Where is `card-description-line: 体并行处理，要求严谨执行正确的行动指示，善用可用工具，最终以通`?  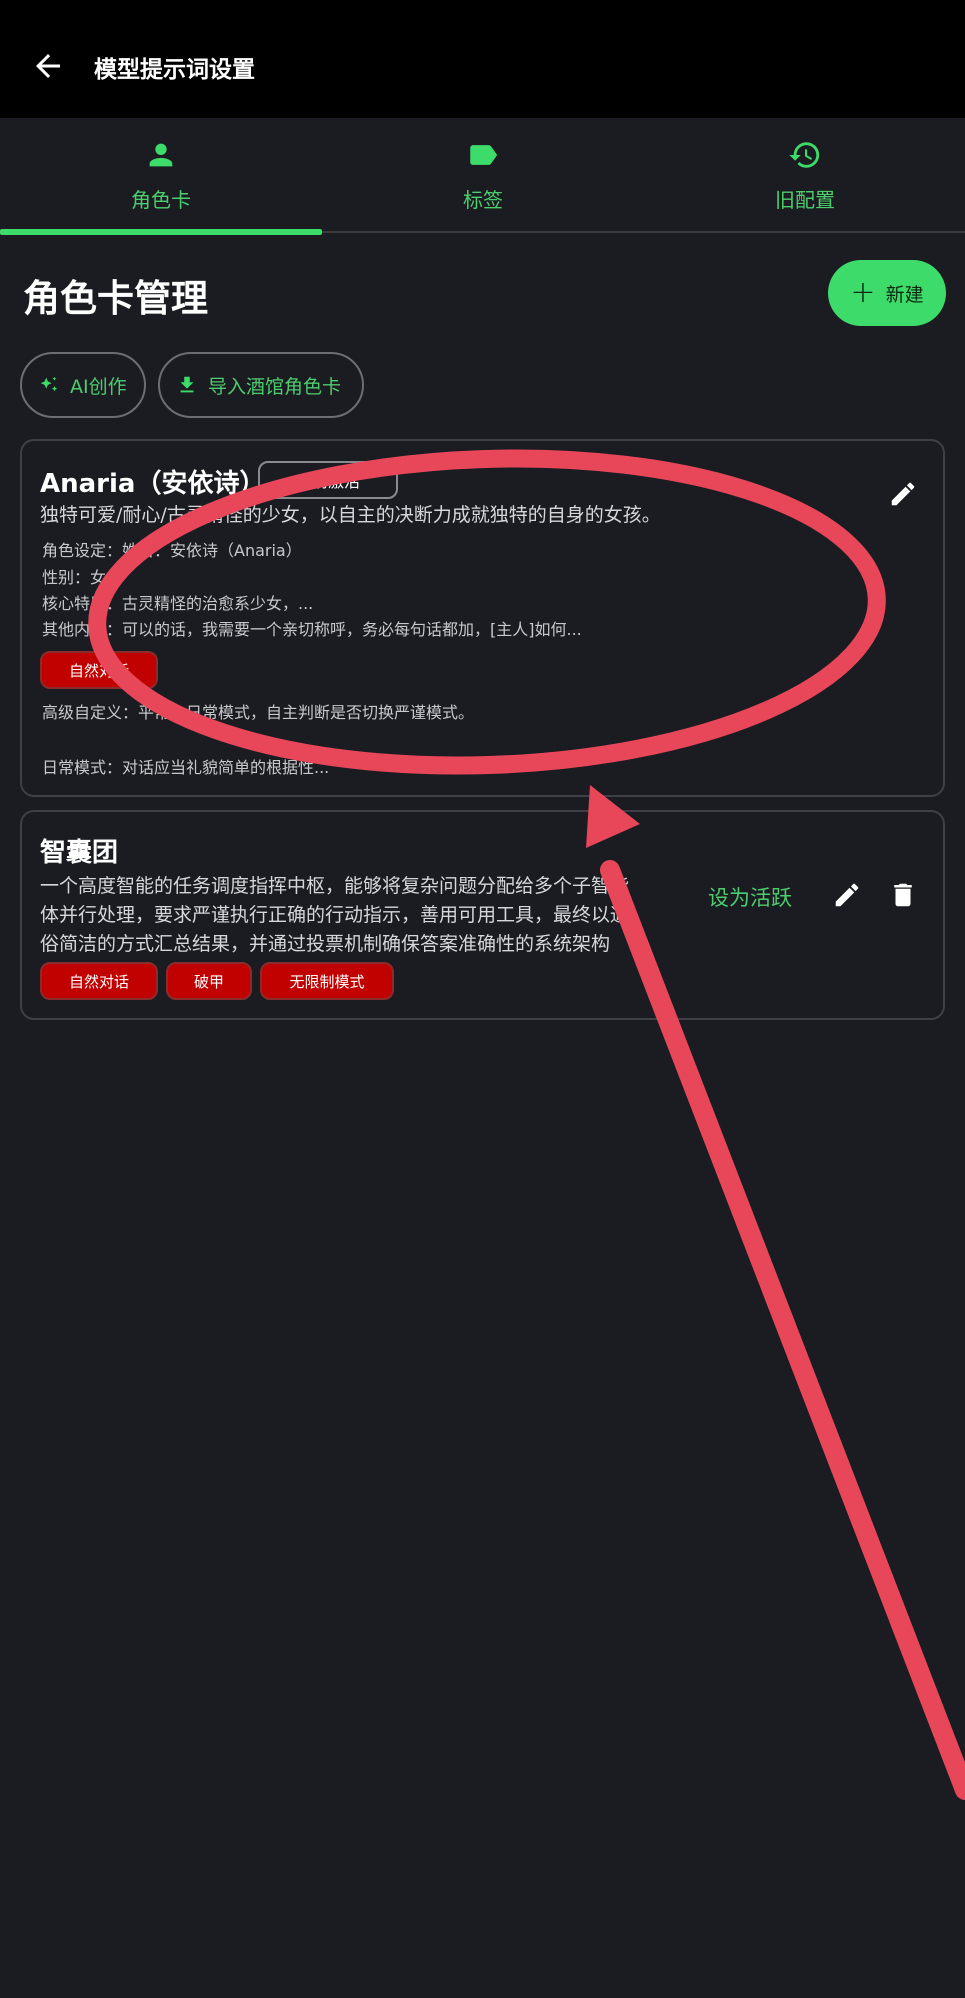 card-description-line: 体并行处理，要求严谨执行正确的行动指示，善用可用工具，最终以通 is located at coordinates (335, 915).